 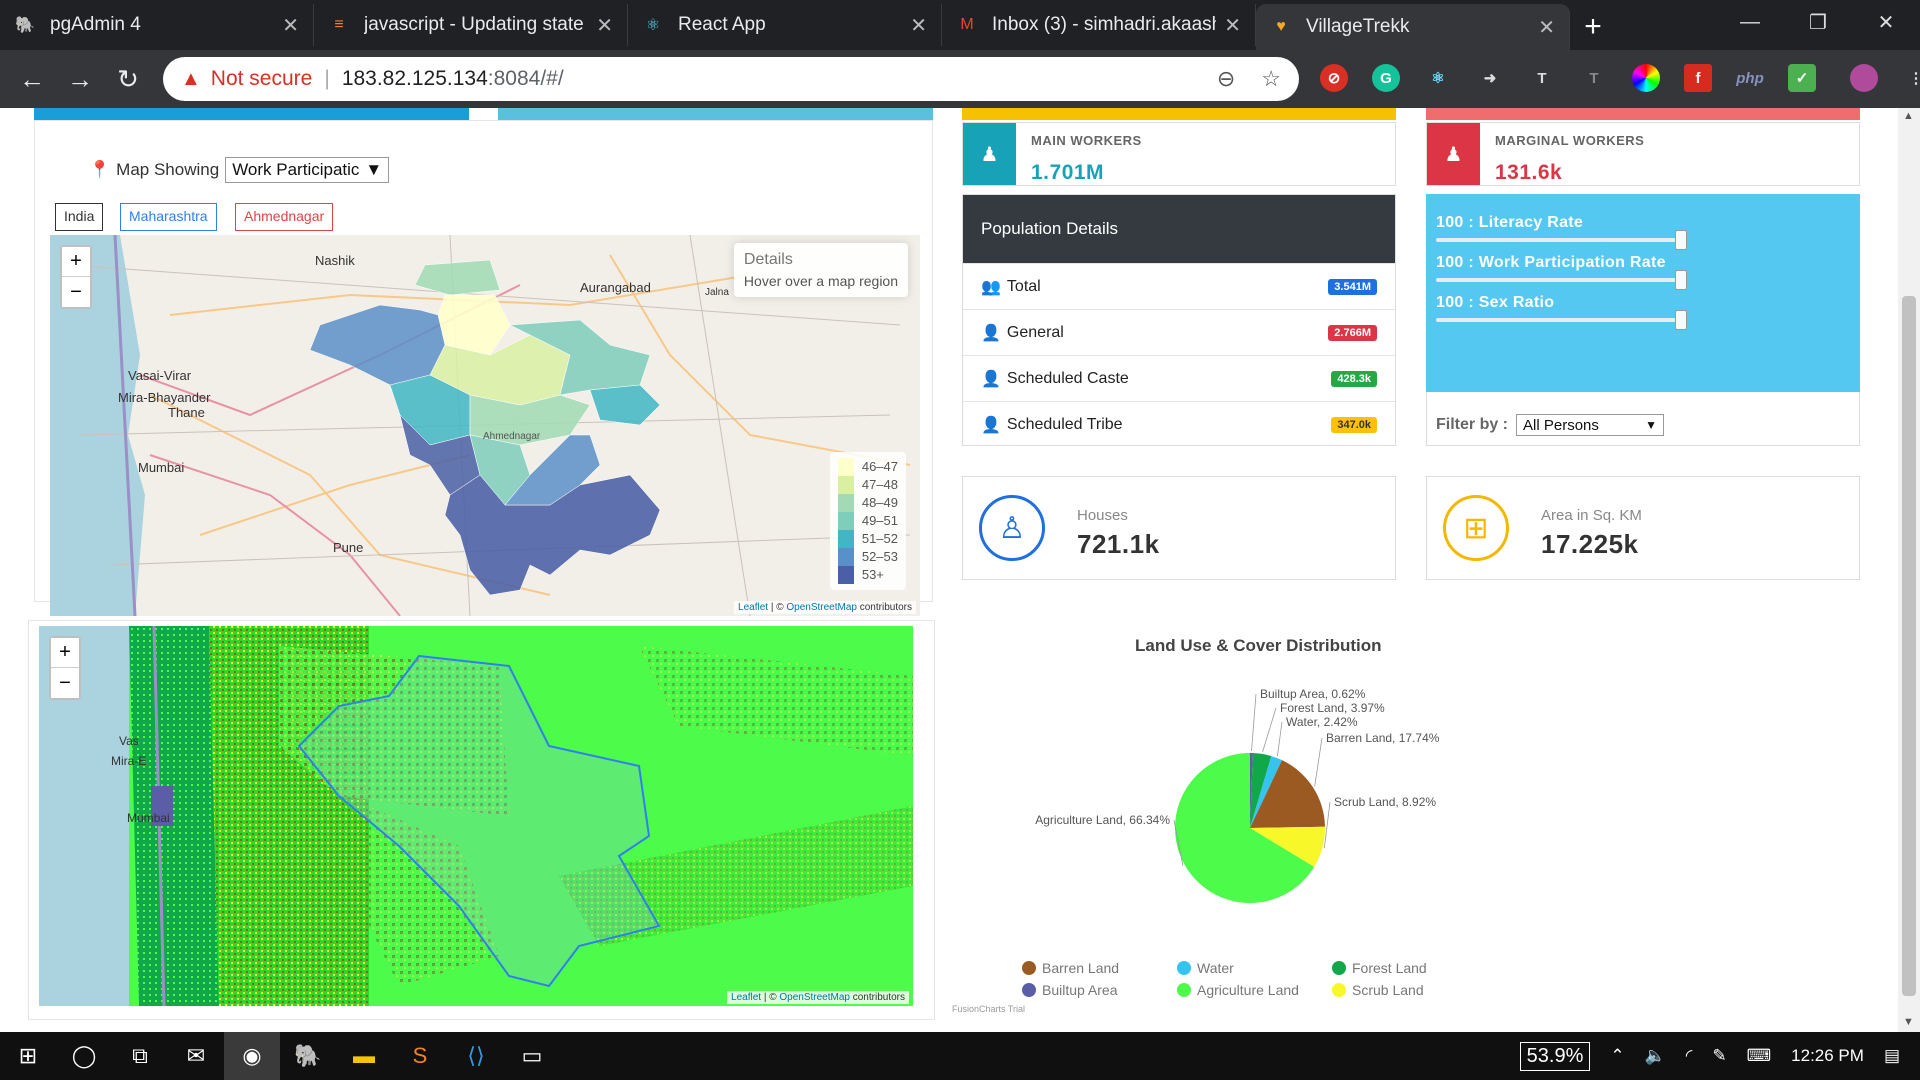 I want to click on back-button: ←, so click(x=32, y=79).